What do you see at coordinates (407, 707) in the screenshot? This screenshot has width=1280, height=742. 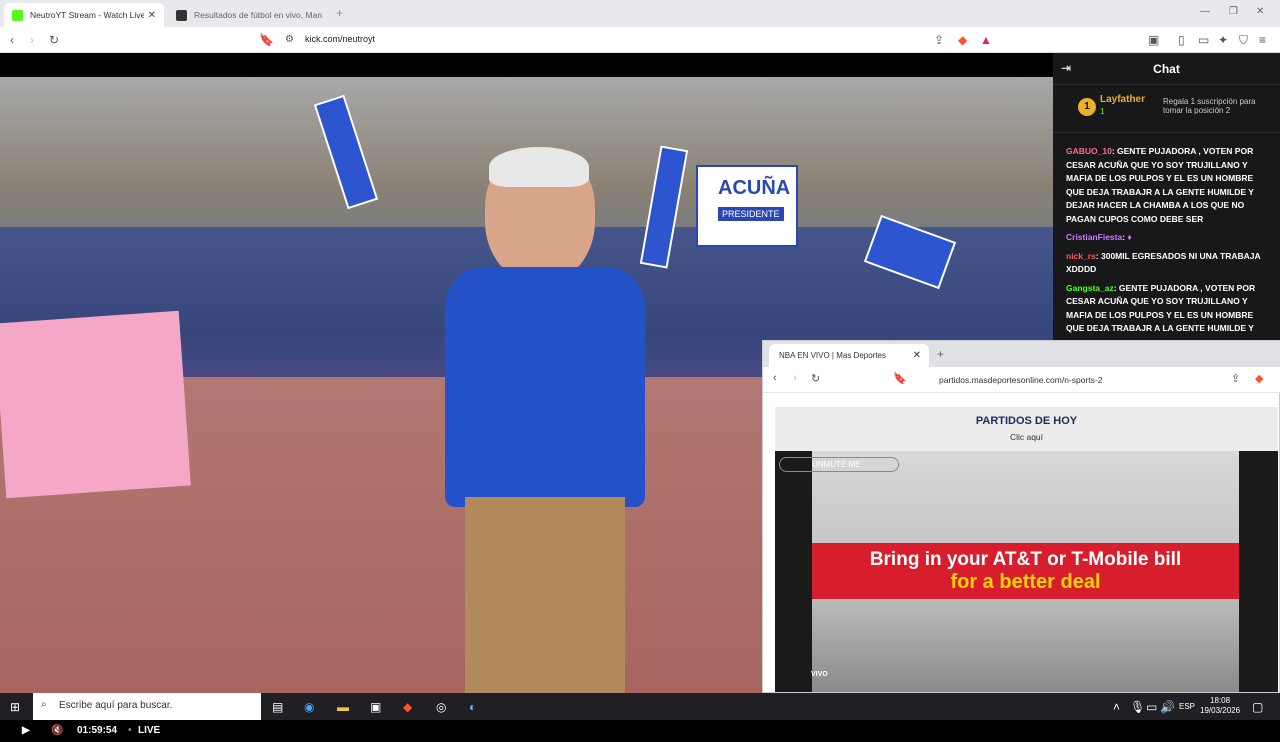 I see `brave-taskbar-icon: ◆` at bounding box center [407, 707].